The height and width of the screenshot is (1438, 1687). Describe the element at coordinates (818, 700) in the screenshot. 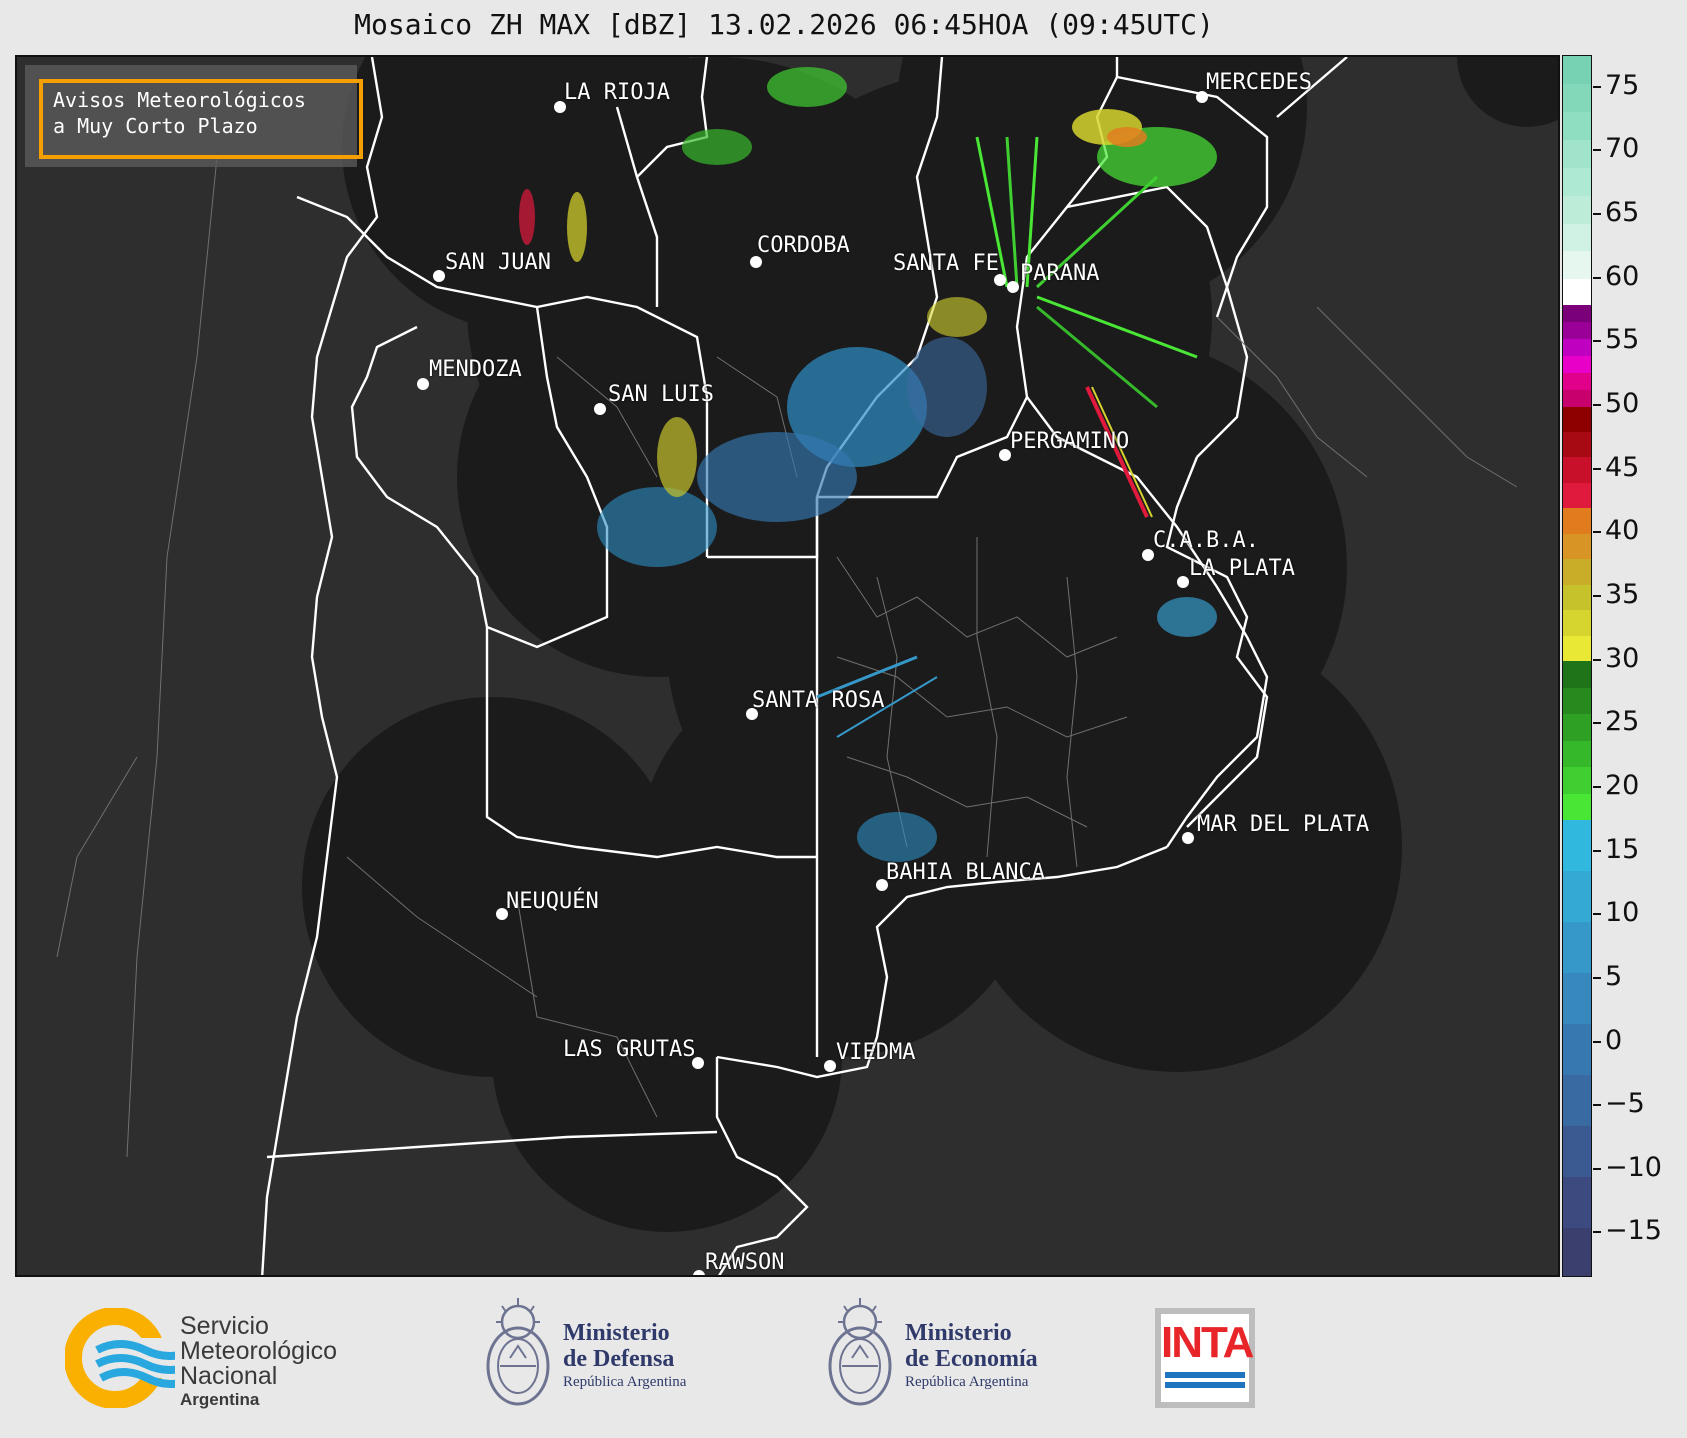

I see `city-label: SANTA ROSA` at that location.